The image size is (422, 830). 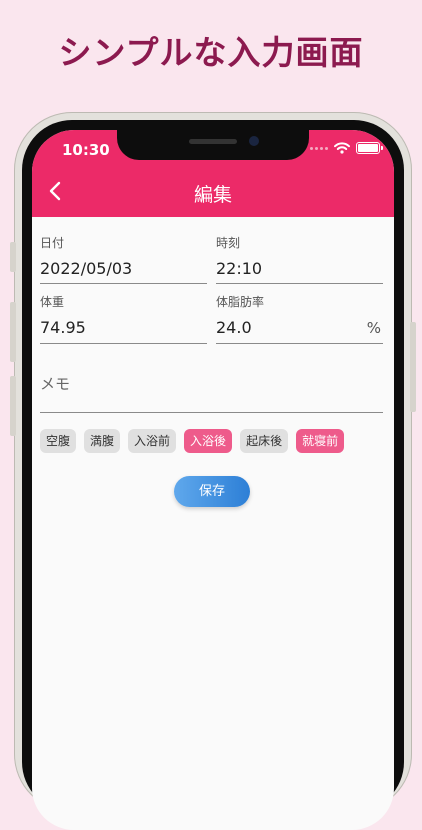 What do you see at coordinates (299, 343) in the screenshot?
I see `body-fat-underline` at bounding box center [299, 343].